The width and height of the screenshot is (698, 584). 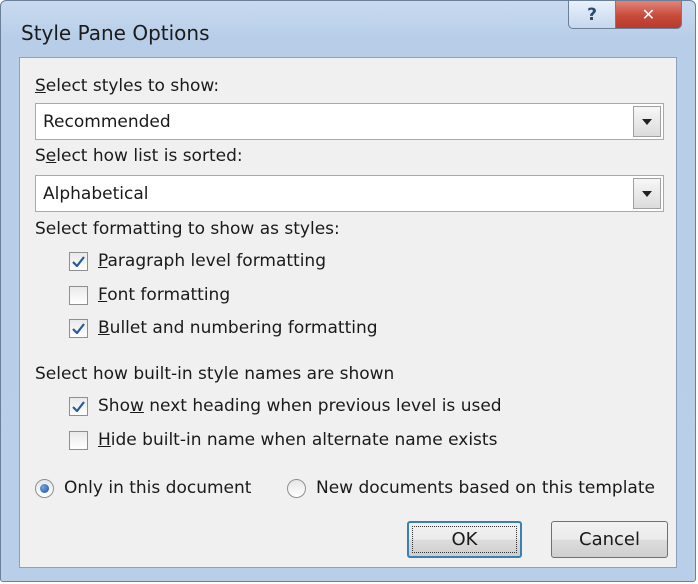 I want to click on formatting-heading: Select formatting to show as styles:, so click(x=187, y=229).